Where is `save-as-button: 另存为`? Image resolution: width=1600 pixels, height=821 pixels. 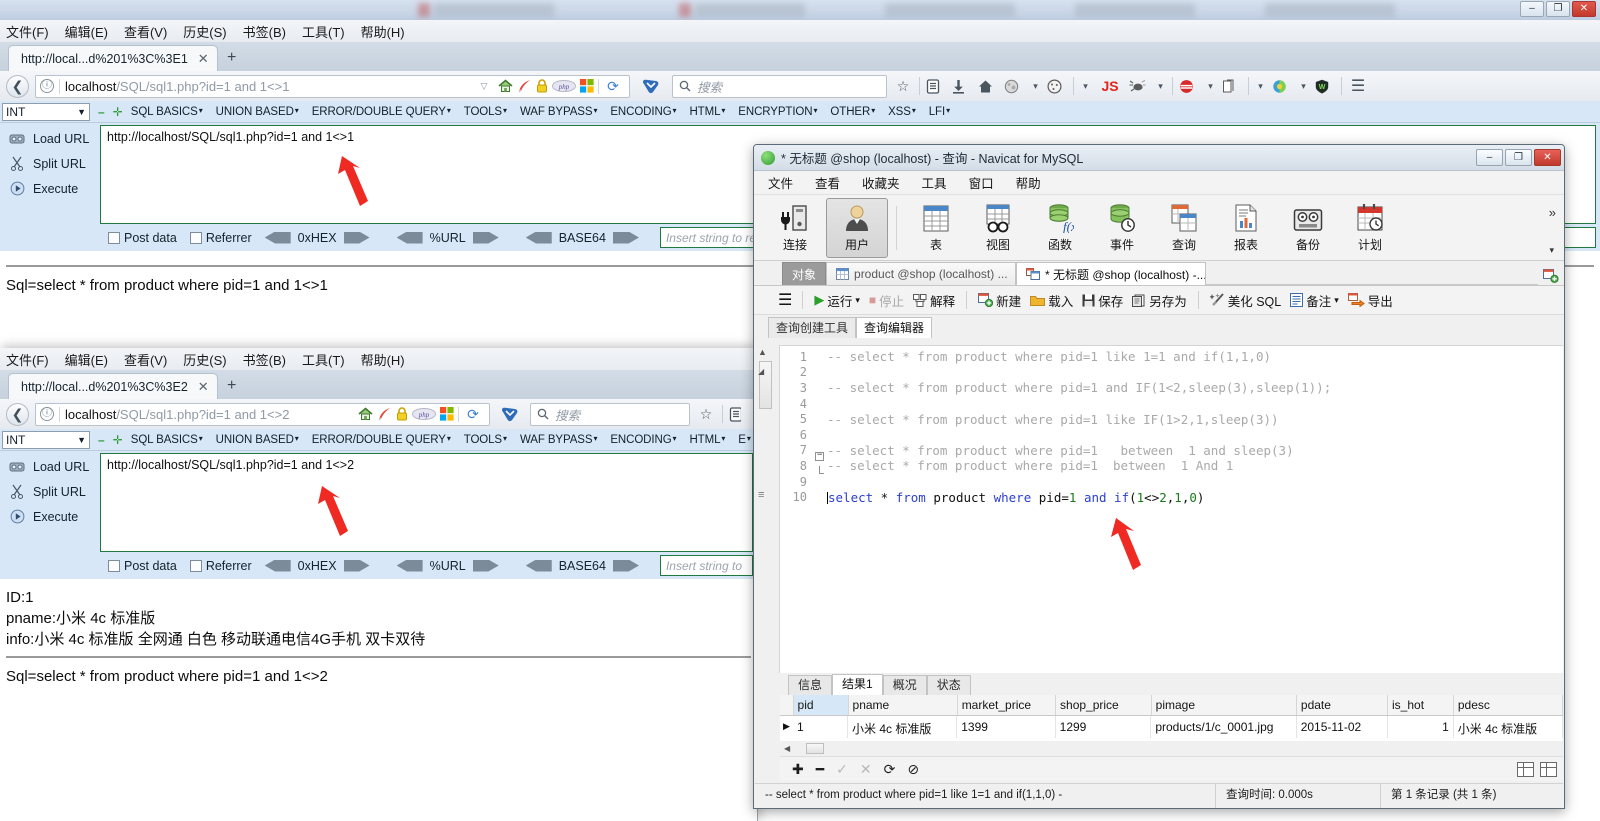 save-as-button: 另存为 is located at coordinates (1159, 300).